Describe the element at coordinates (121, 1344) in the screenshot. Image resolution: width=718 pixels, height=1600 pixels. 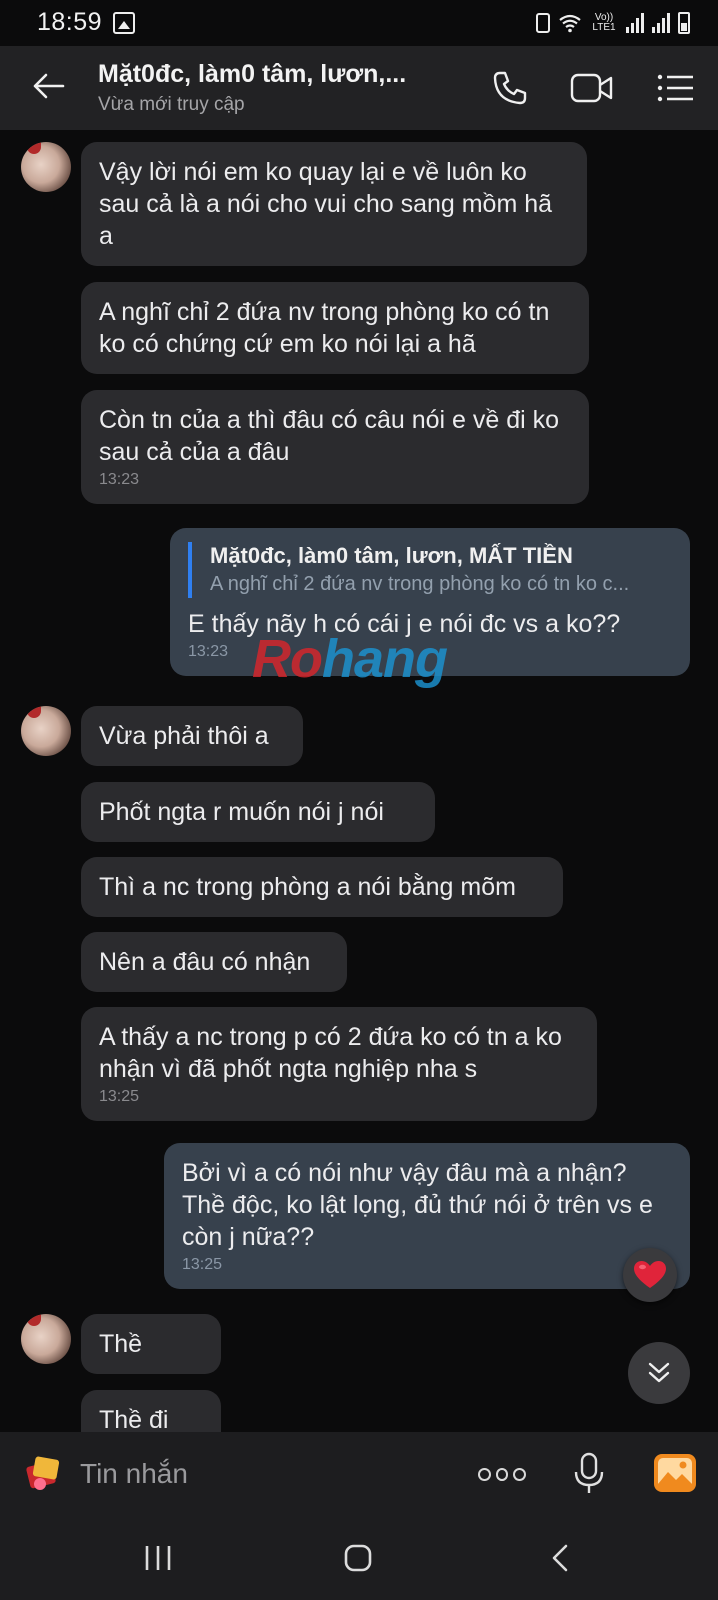
I see `message-text: Thề` at that location.